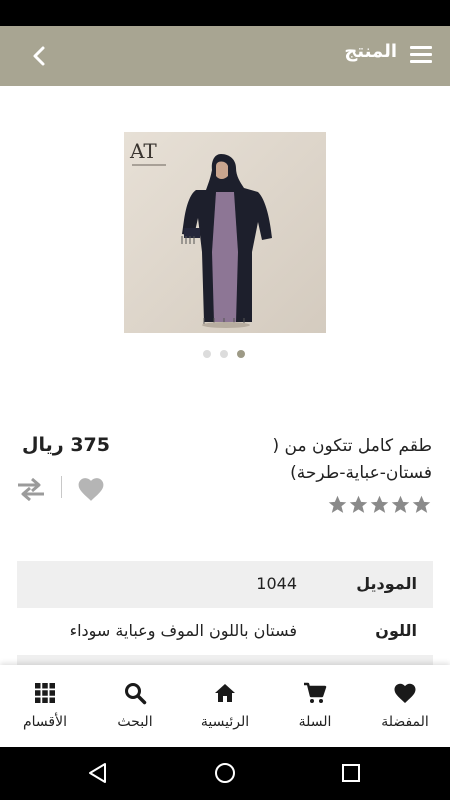  Describe the element at coordinates (136, 694) in the screenshot. I see `search-icon` at that location.